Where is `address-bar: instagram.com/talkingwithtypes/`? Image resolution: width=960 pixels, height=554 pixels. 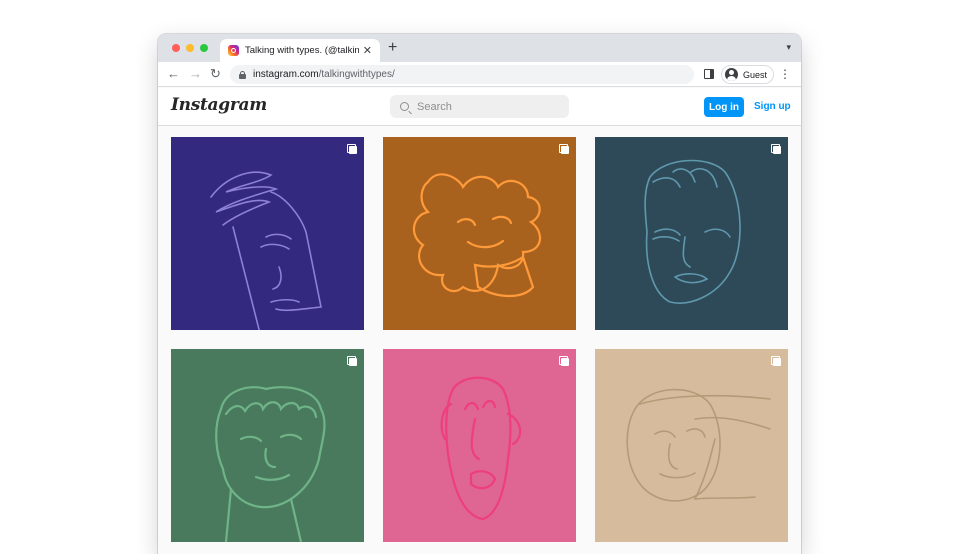 address-bar: instagram.com/talkingwithtypes/ is located at coordinates (462, 74).